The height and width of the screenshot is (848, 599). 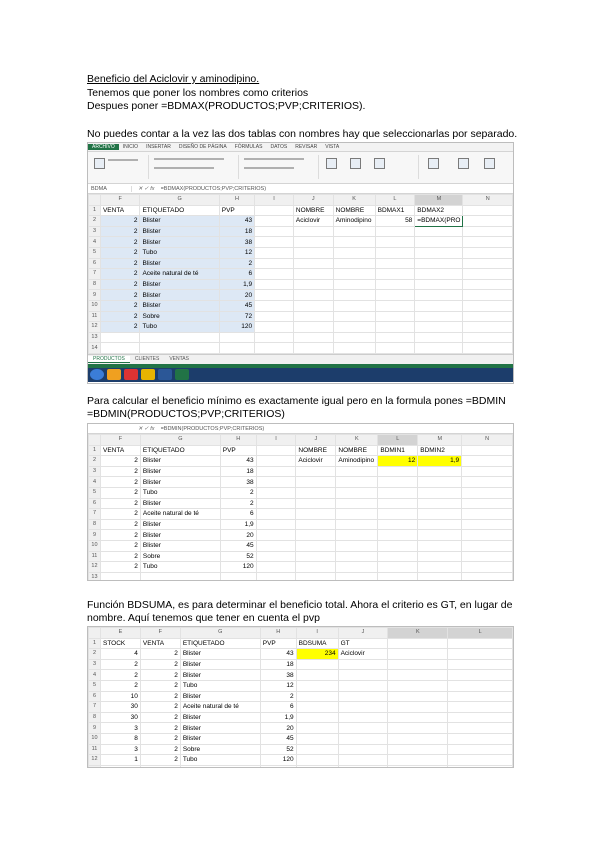 I want to click on cell: 45, so click(x=238, y=545).